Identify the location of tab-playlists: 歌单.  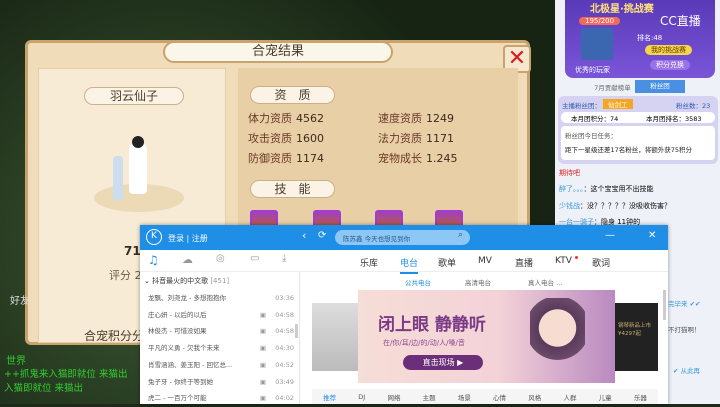
(447, 262).